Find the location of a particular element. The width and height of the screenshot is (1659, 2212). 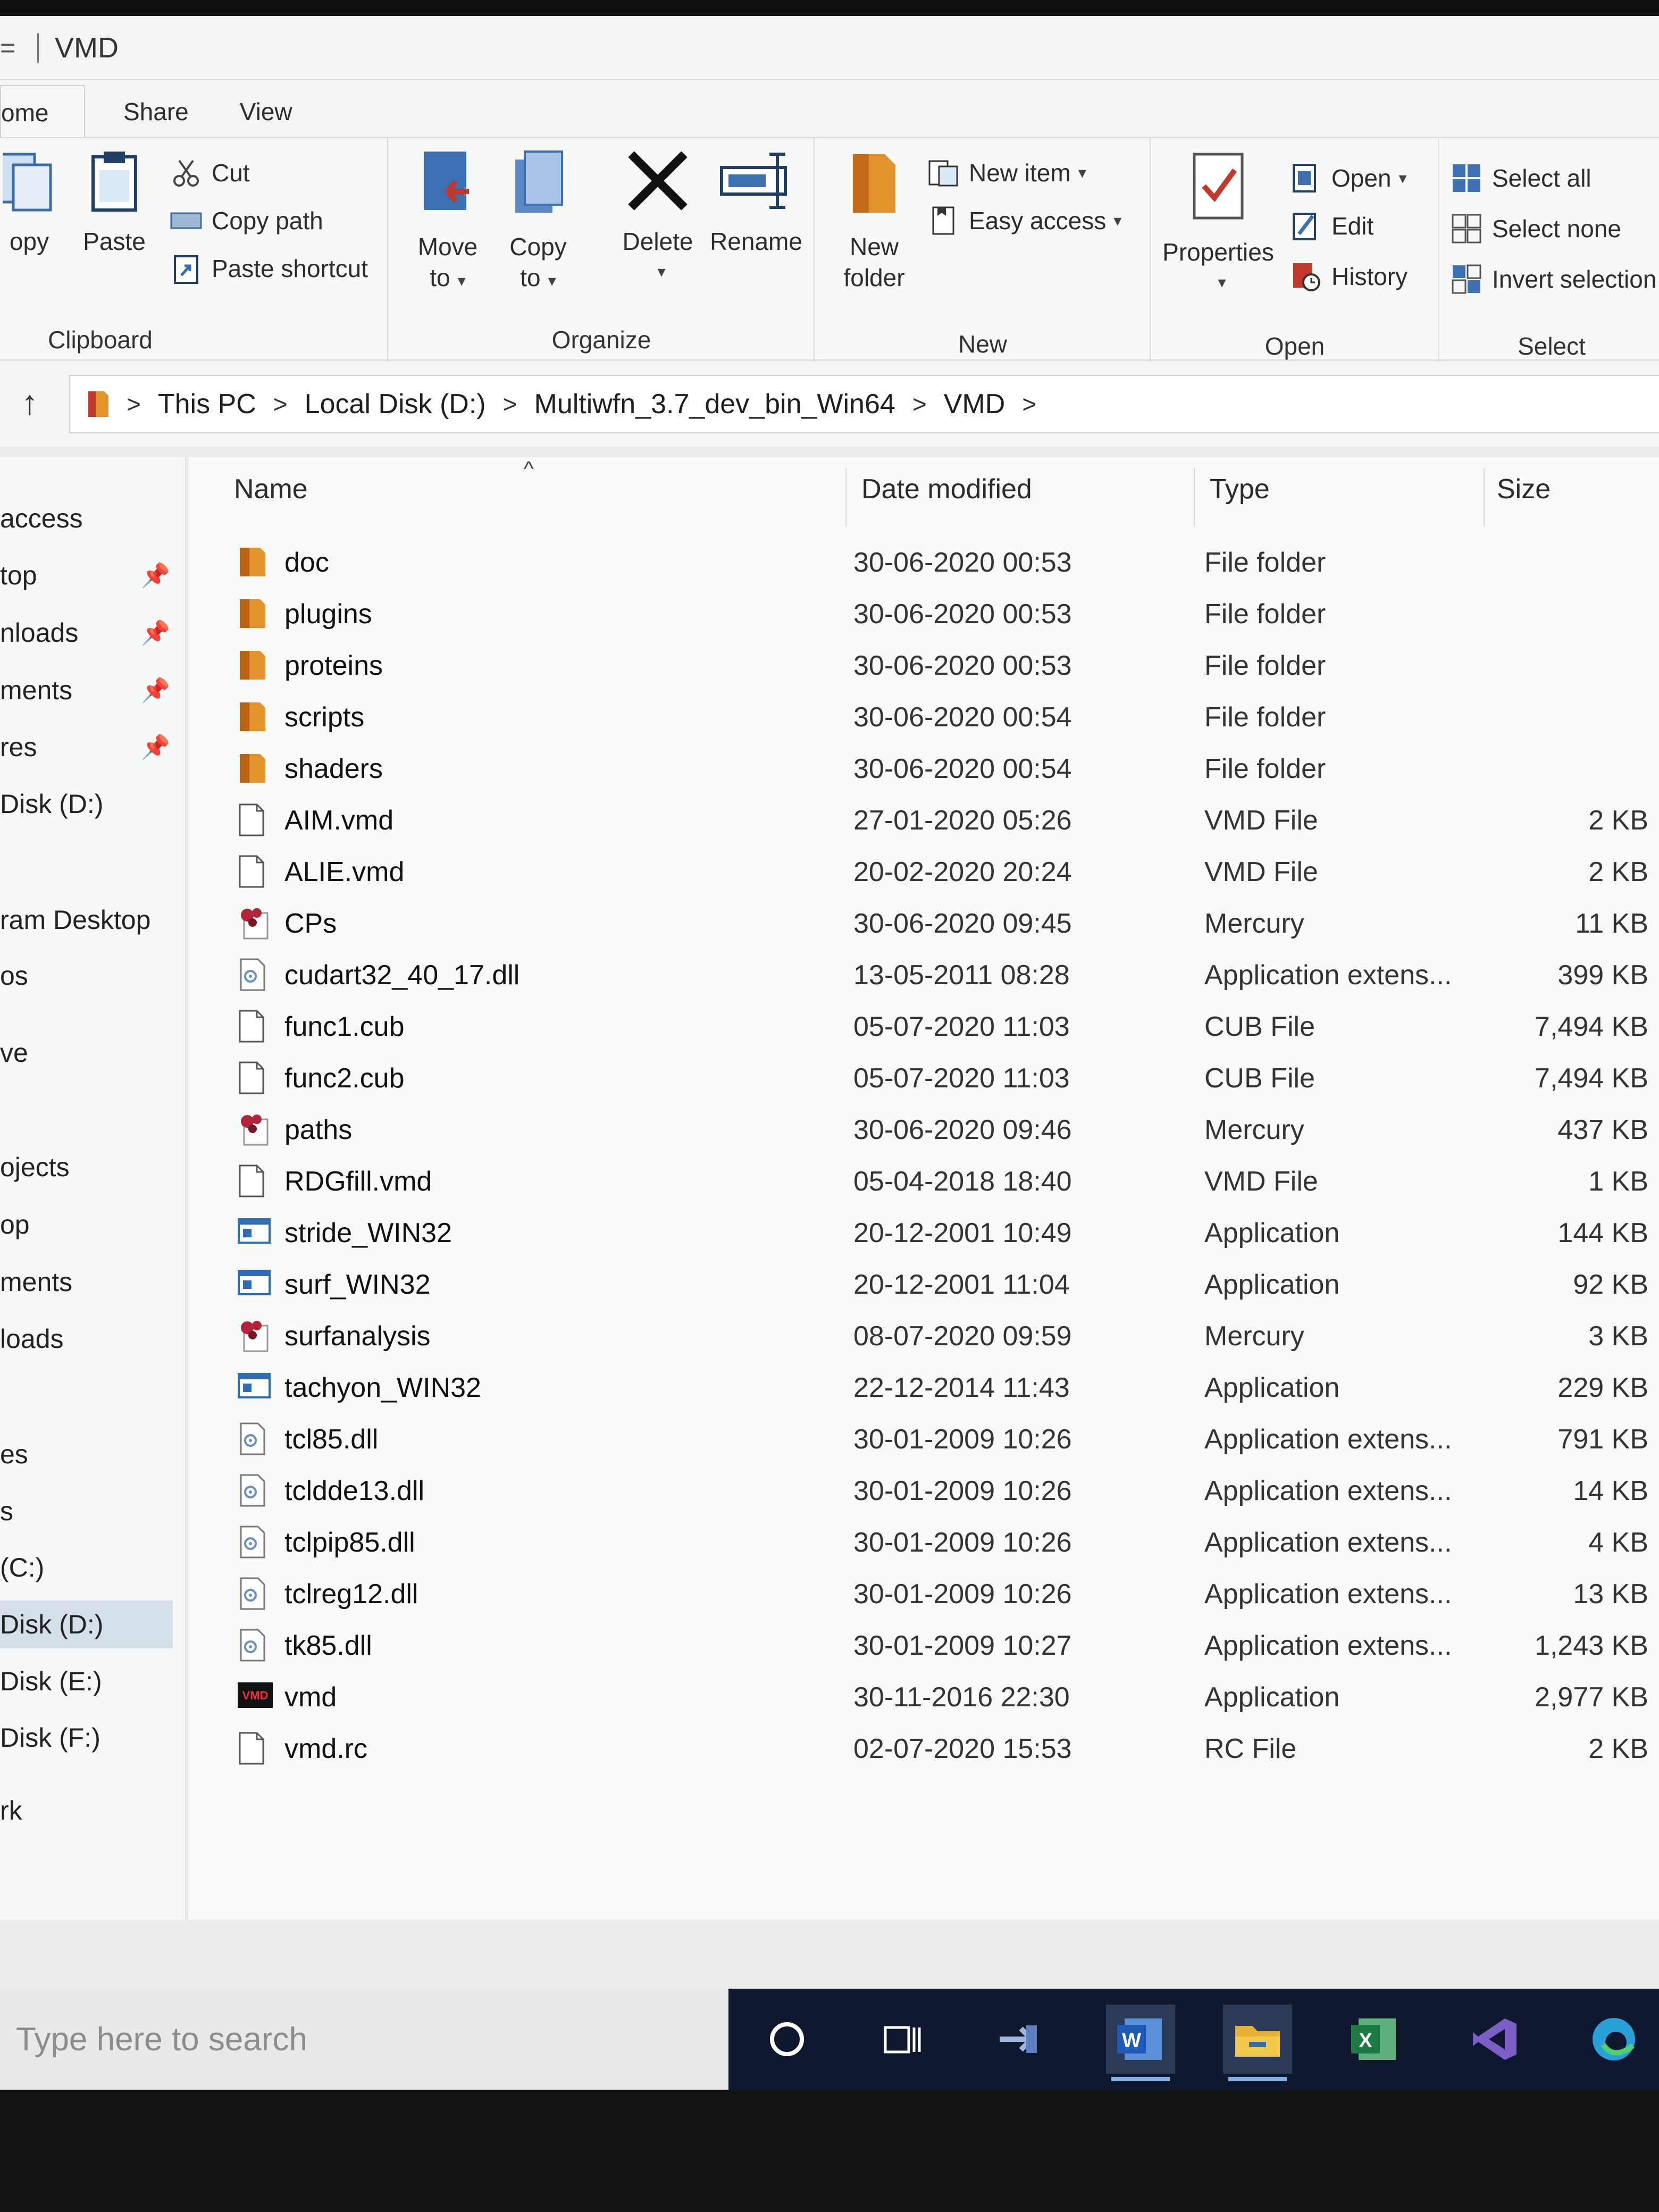

file-row: doc 30-06-2020 00:53 File folder is located at coordinates (924, 563).